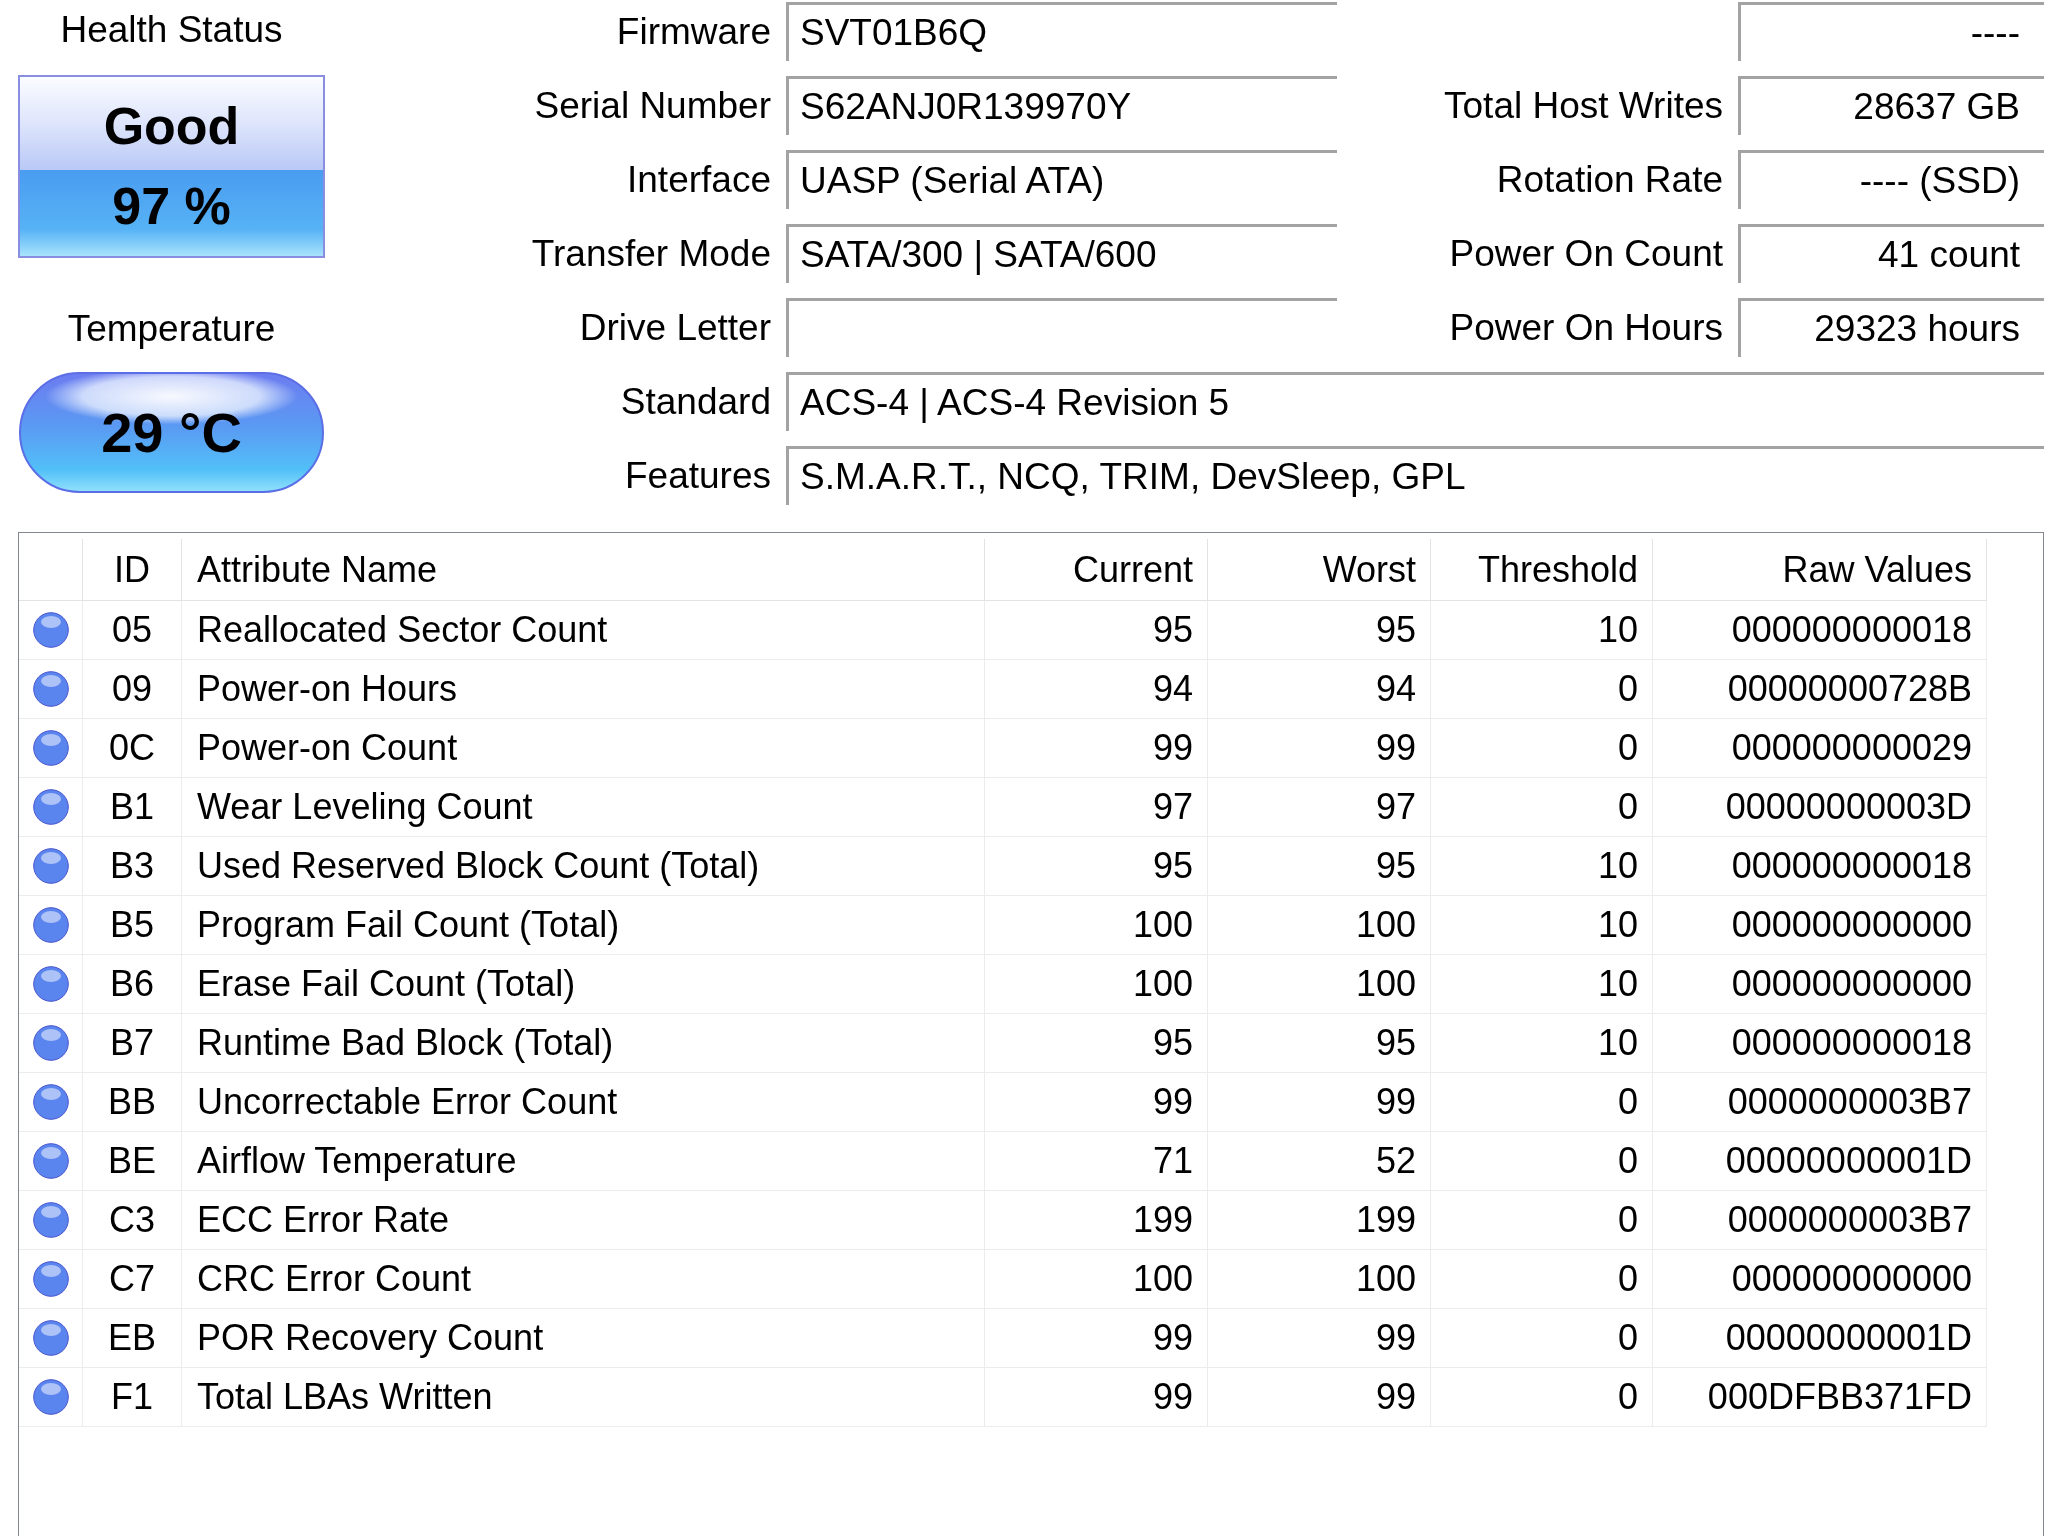 Image resolution: width=2048 pixels, height=1536 pixels. Describe the element at coordinates (132, 570) in the screenshot. I see `column-header: ID` at that location.